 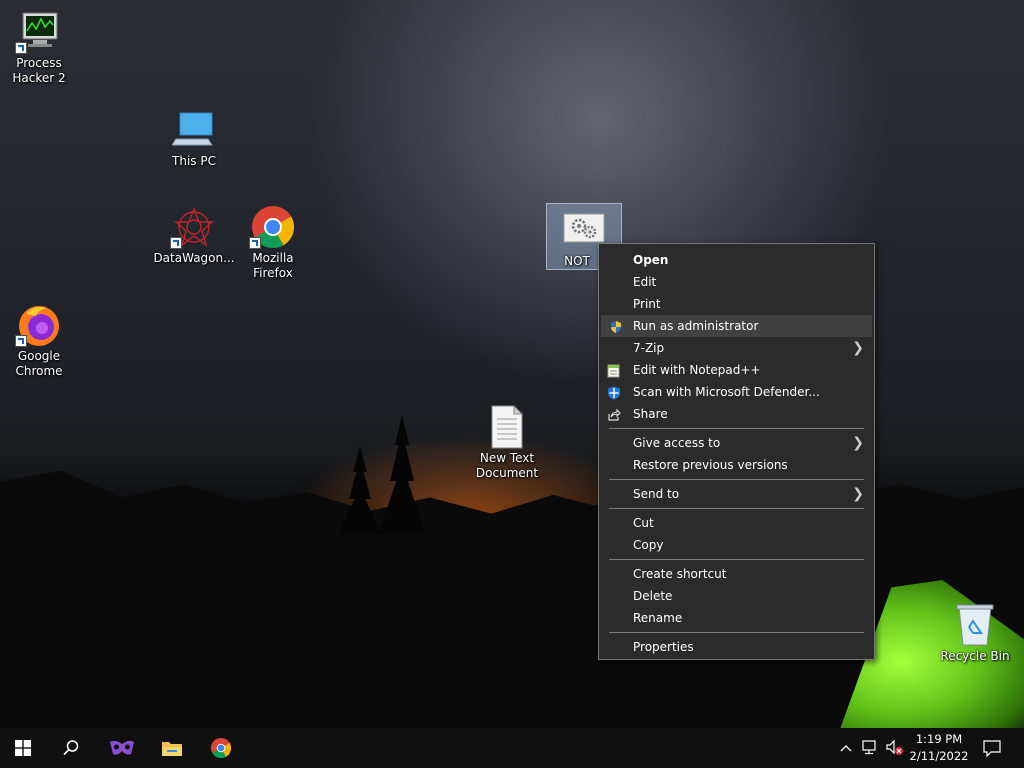 What do you see at coordinates (736, 282) in the screenshot?
I see `menu-item-edit: Edit` at bounding box center [736, 282].